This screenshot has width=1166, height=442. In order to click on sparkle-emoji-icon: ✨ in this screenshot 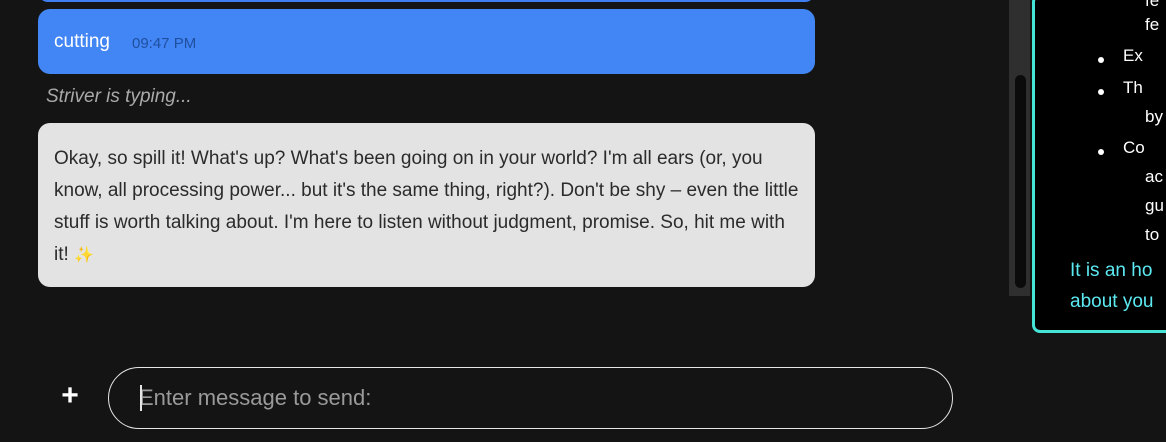, I will do `click(84, 255)`.